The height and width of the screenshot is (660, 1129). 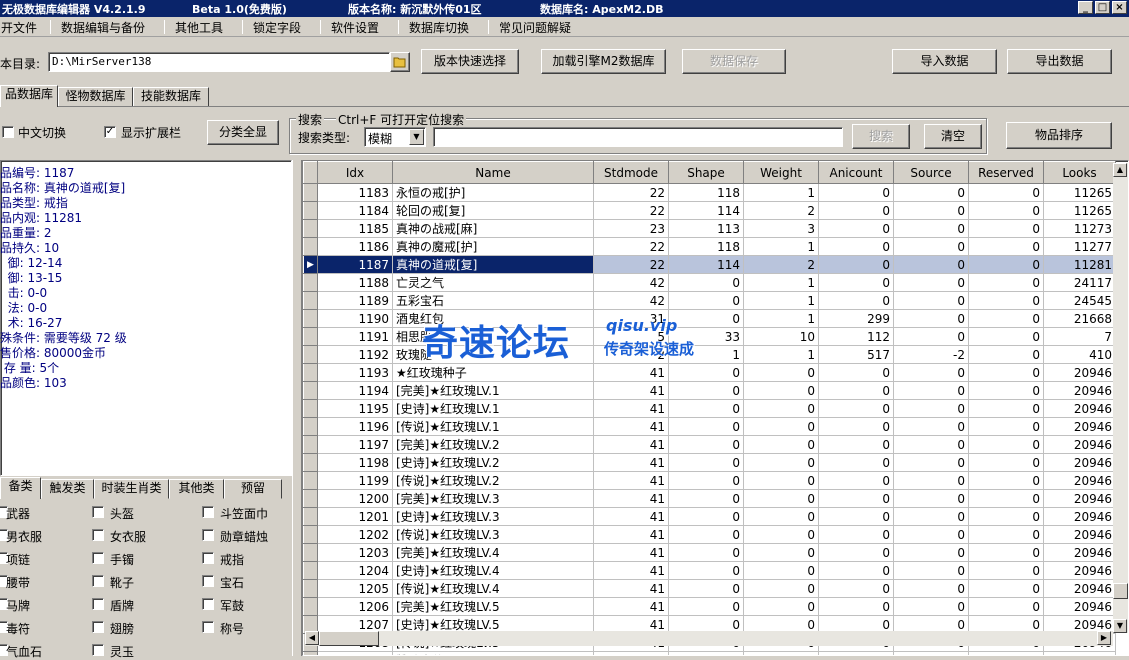 I want to click on table-row: 1205 [传说]★红玫瑰LV.4 41 0 0 0 0 0 20946, so click(x=709, y=588).